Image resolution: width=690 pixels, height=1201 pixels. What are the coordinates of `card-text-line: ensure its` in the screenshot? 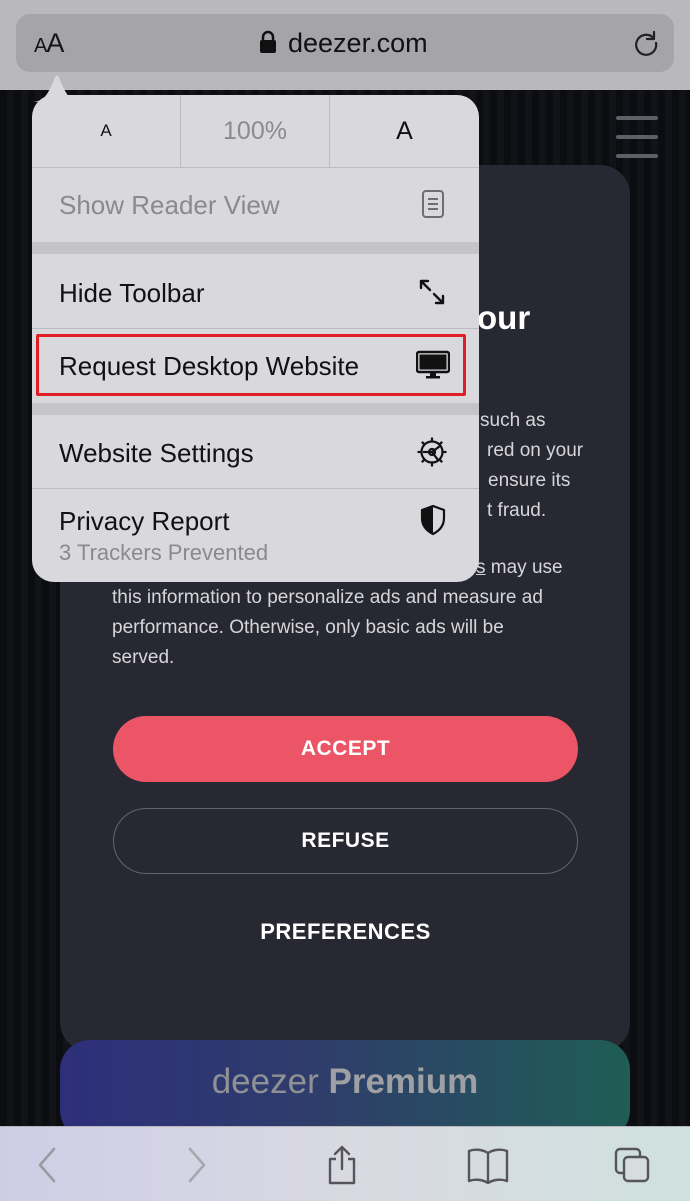 It's located at (529, 480).